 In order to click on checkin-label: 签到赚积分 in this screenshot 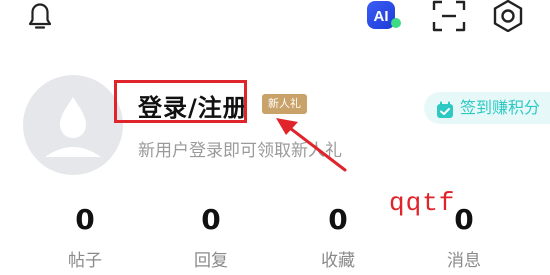, I will do `click(500, 107)`.